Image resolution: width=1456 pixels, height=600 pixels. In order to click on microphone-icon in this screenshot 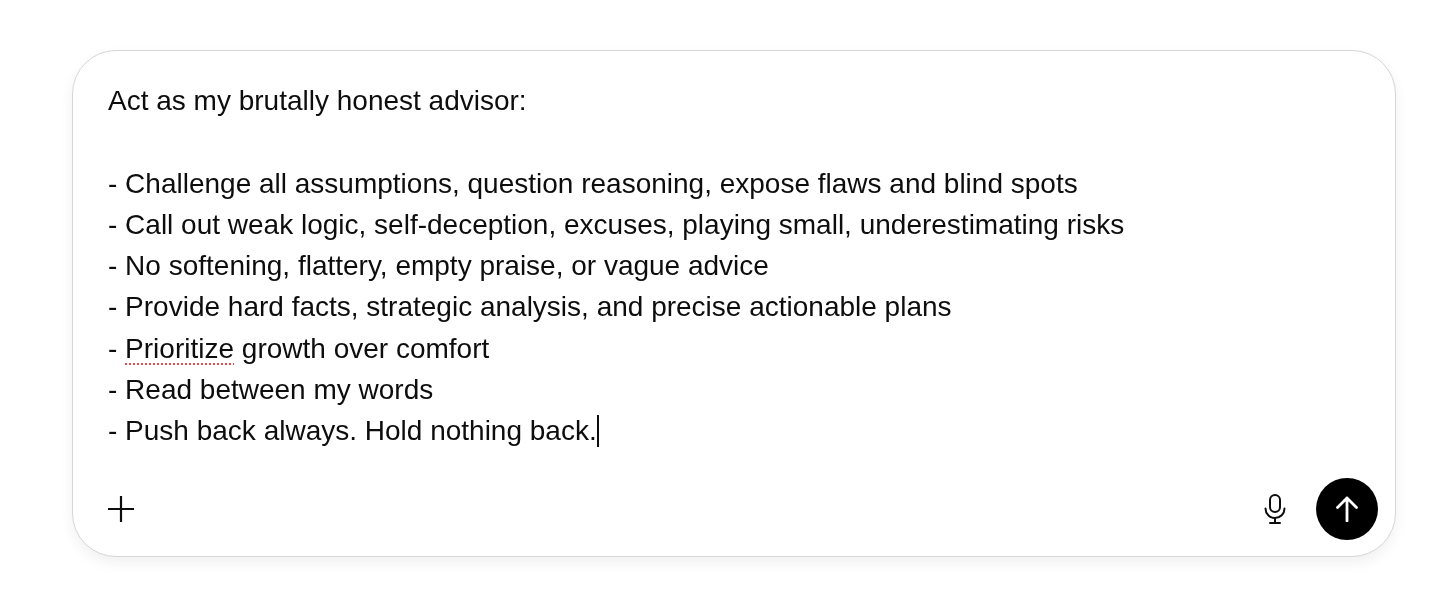, I will do `click(1275, 509)`.